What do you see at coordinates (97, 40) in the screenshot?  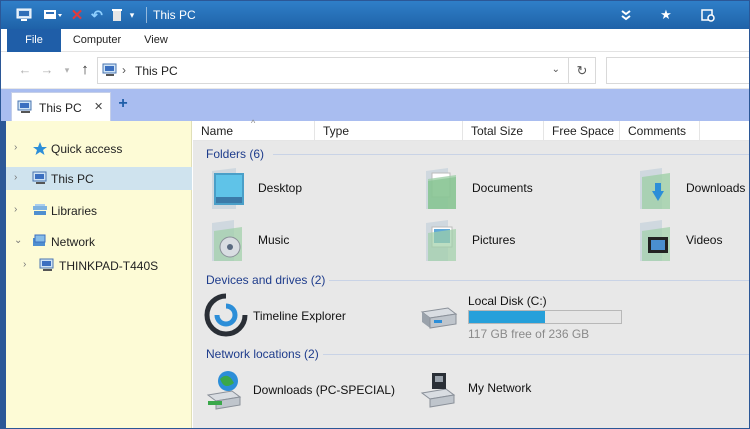 I see `tab-computer: Computer` at bounding box center [97, 40].